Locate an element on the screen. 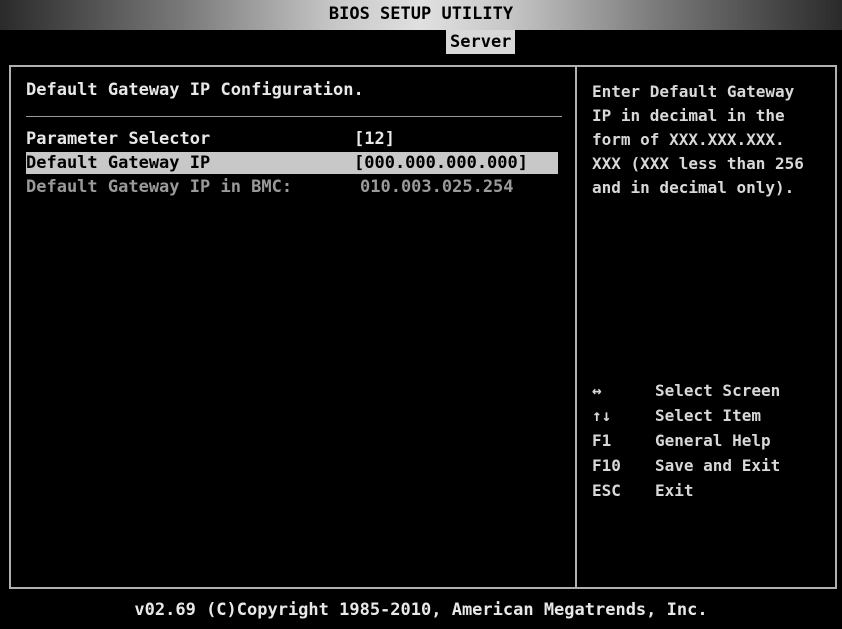 Image resolution: width=842 pixels, height=629 pixels. left-right-arrow-icon: ↔ is located at coordinates (597, 390).